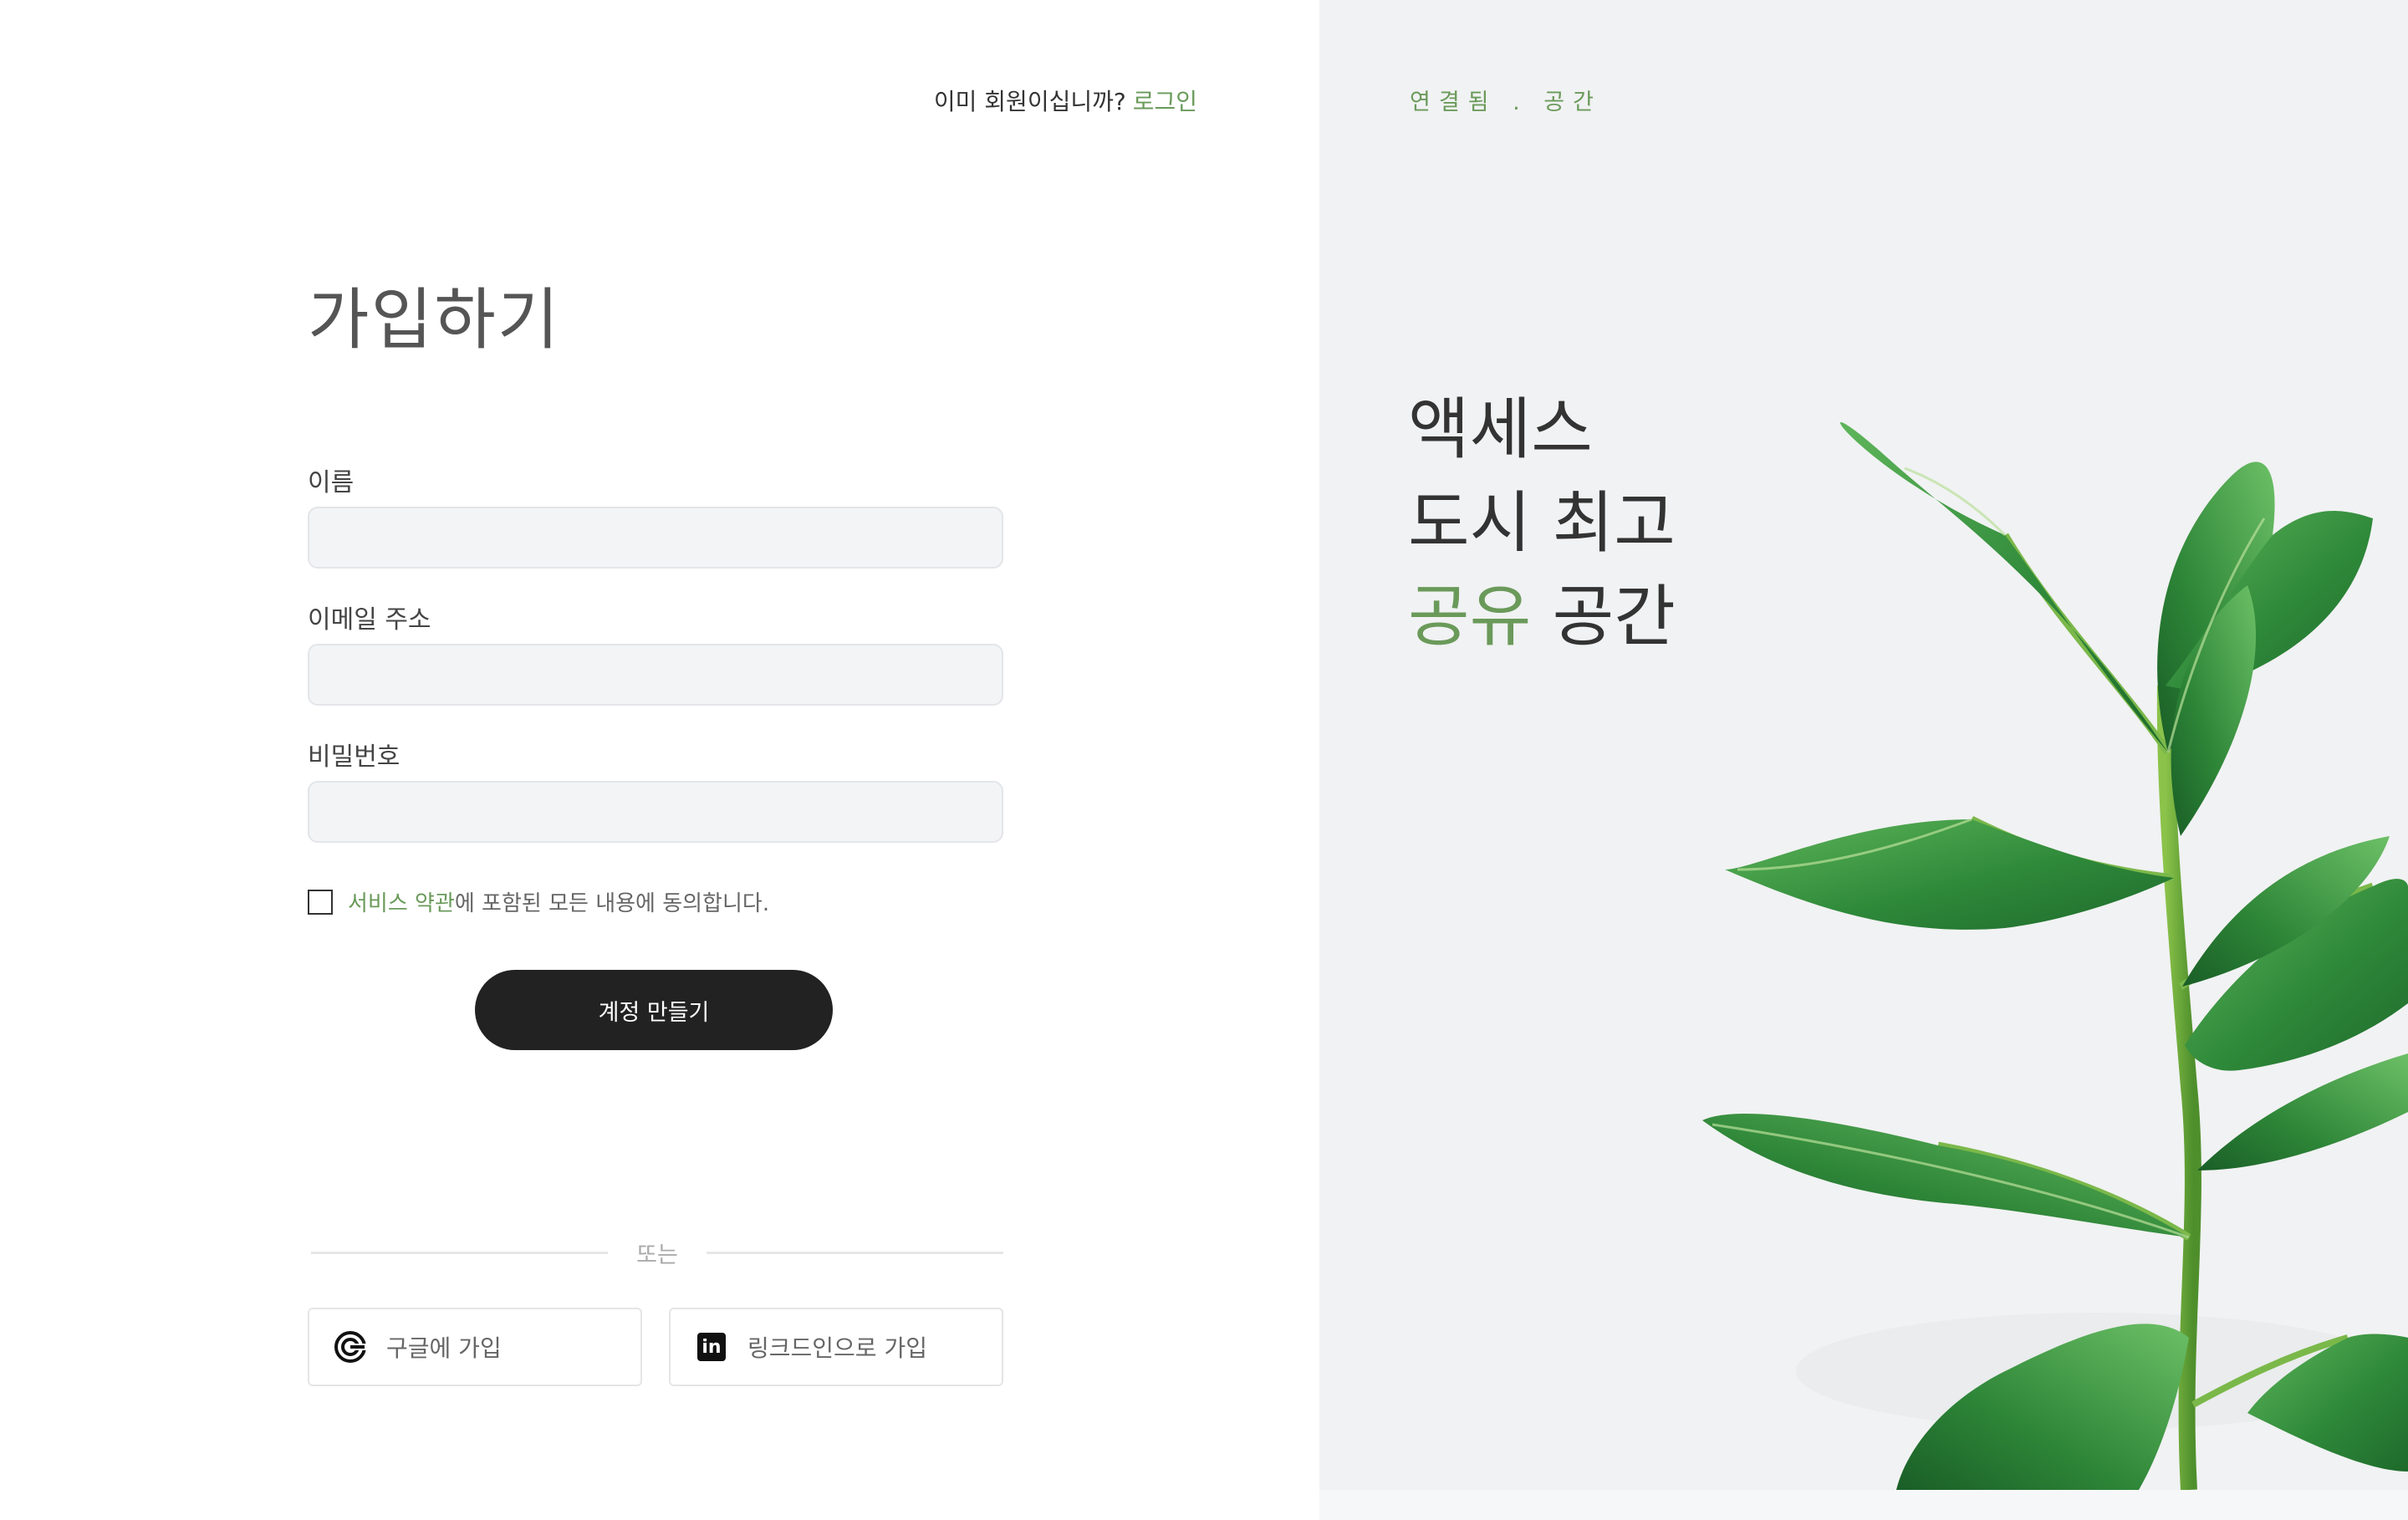 The image size is (2408, 1520). I want to click on already-member: 이미 회원이십니까? 로그인, so click(1066, 101).